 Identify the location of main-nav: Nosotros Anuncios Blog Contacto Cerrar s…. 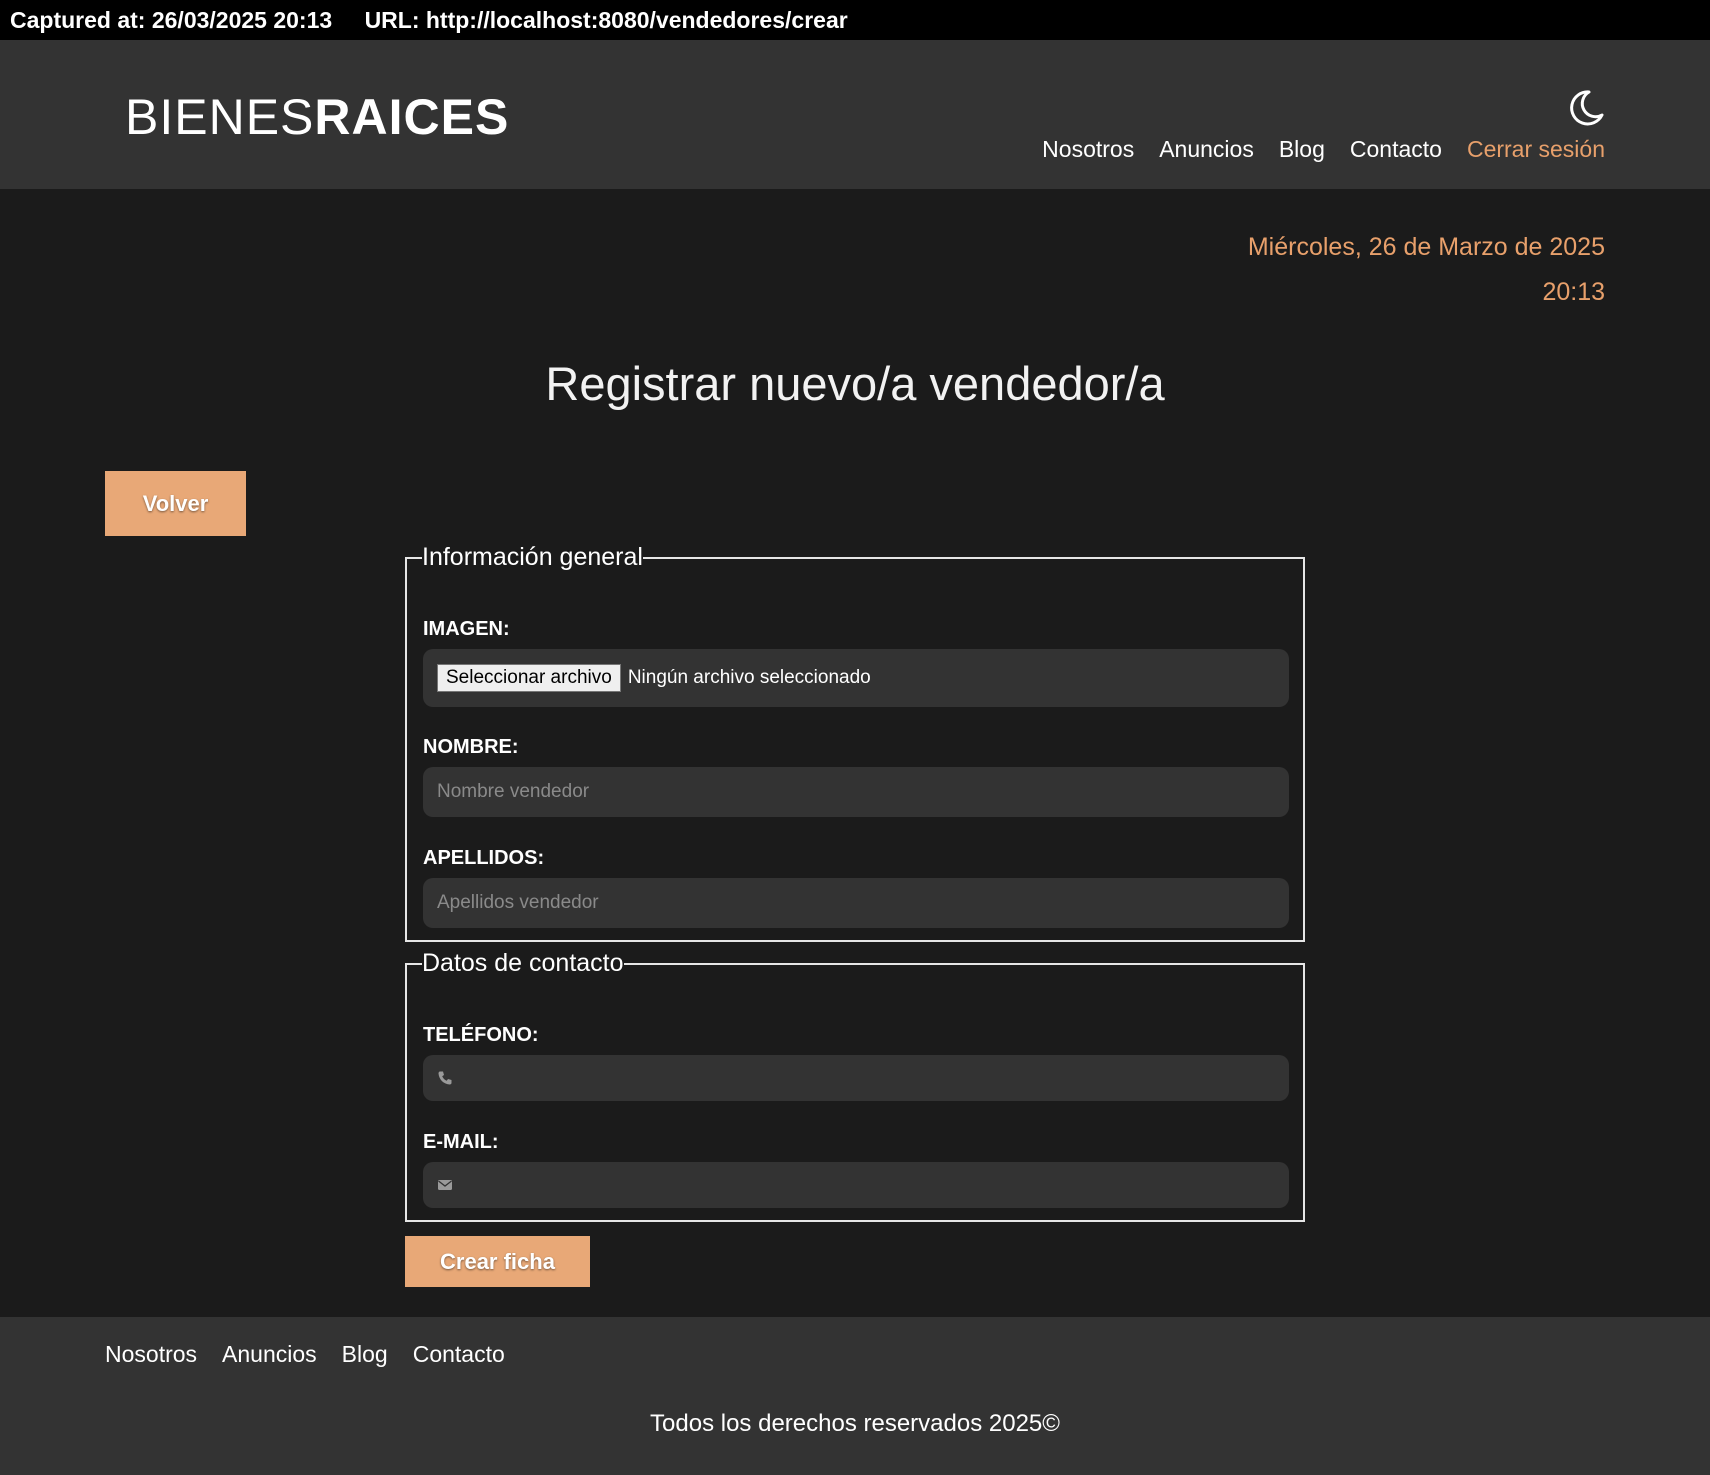
(1323, 149).